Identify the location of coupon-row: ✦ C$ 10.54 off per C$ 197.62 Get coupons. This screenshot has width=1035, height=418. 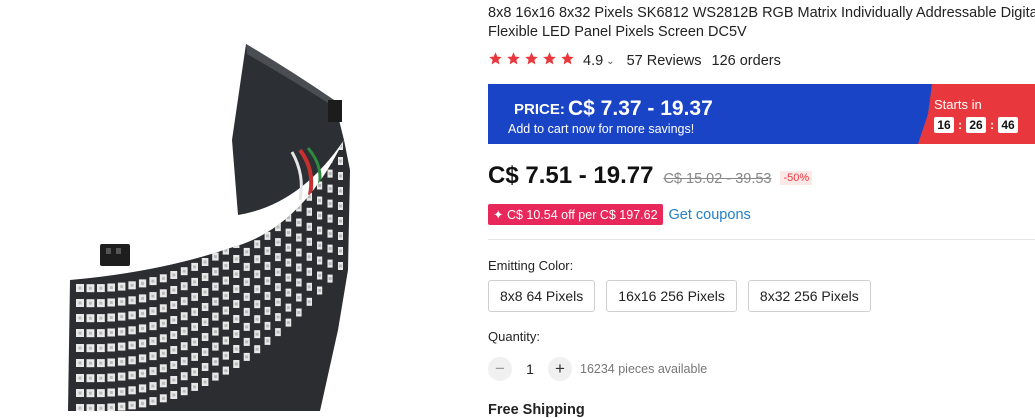
(619, 214).